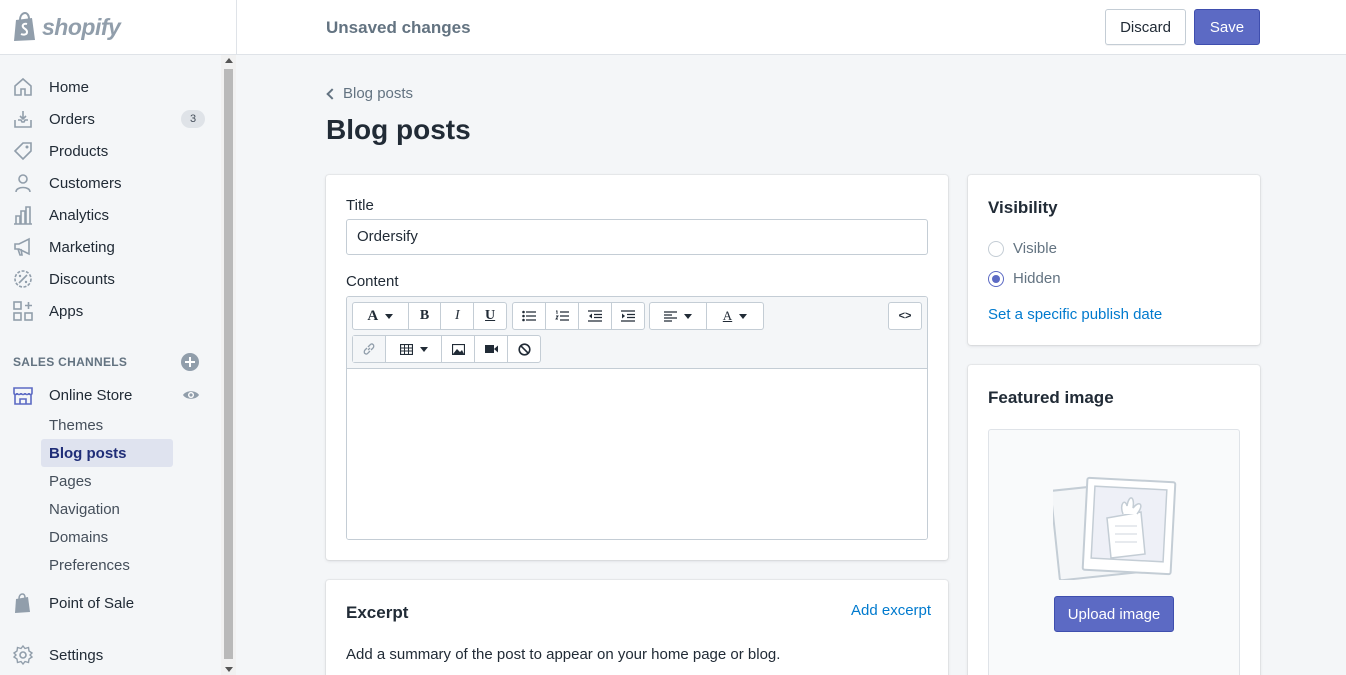 The width and height of the screenshot is (1346, 675). Describe the element at coordinates (110, 87) in the screenshot. I see `sidebar-item-home: Home` at that location.